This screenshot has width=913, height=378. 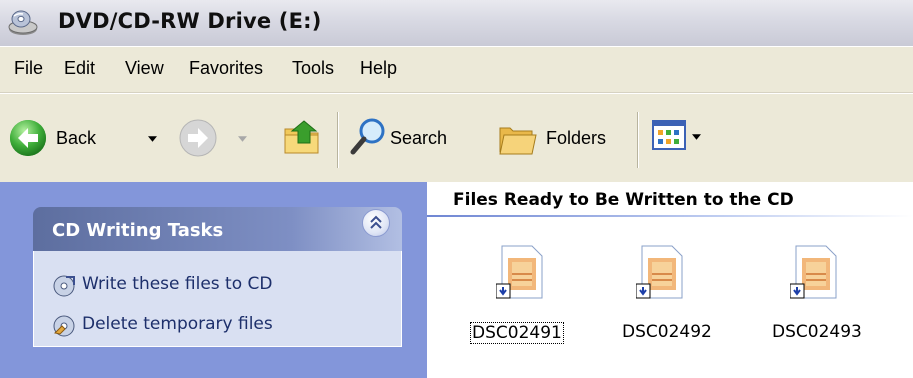 I want to click on file-name: DSC02493, so click(x=817, y=332).